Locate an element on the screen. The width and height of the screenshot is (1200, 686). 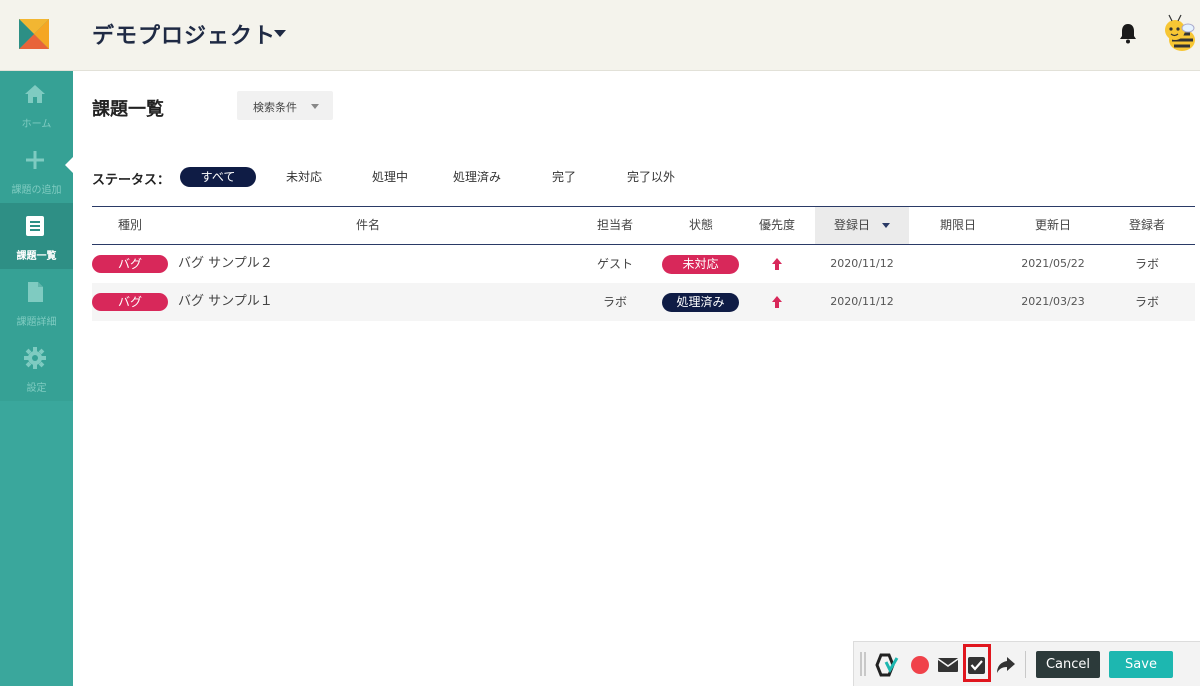
cancel-button: Cancel is located at coordinates (1068, 664).